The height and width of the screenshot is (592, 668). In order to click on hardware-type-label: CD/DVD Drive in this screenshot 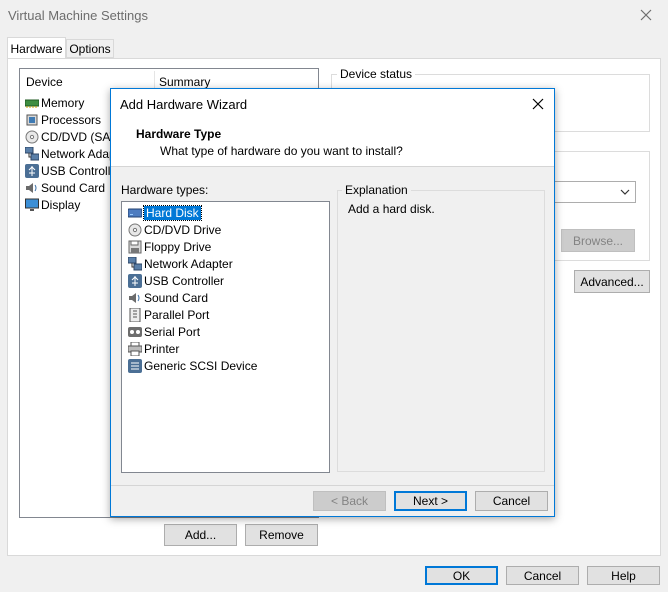, I will do `click(183, 229)`.